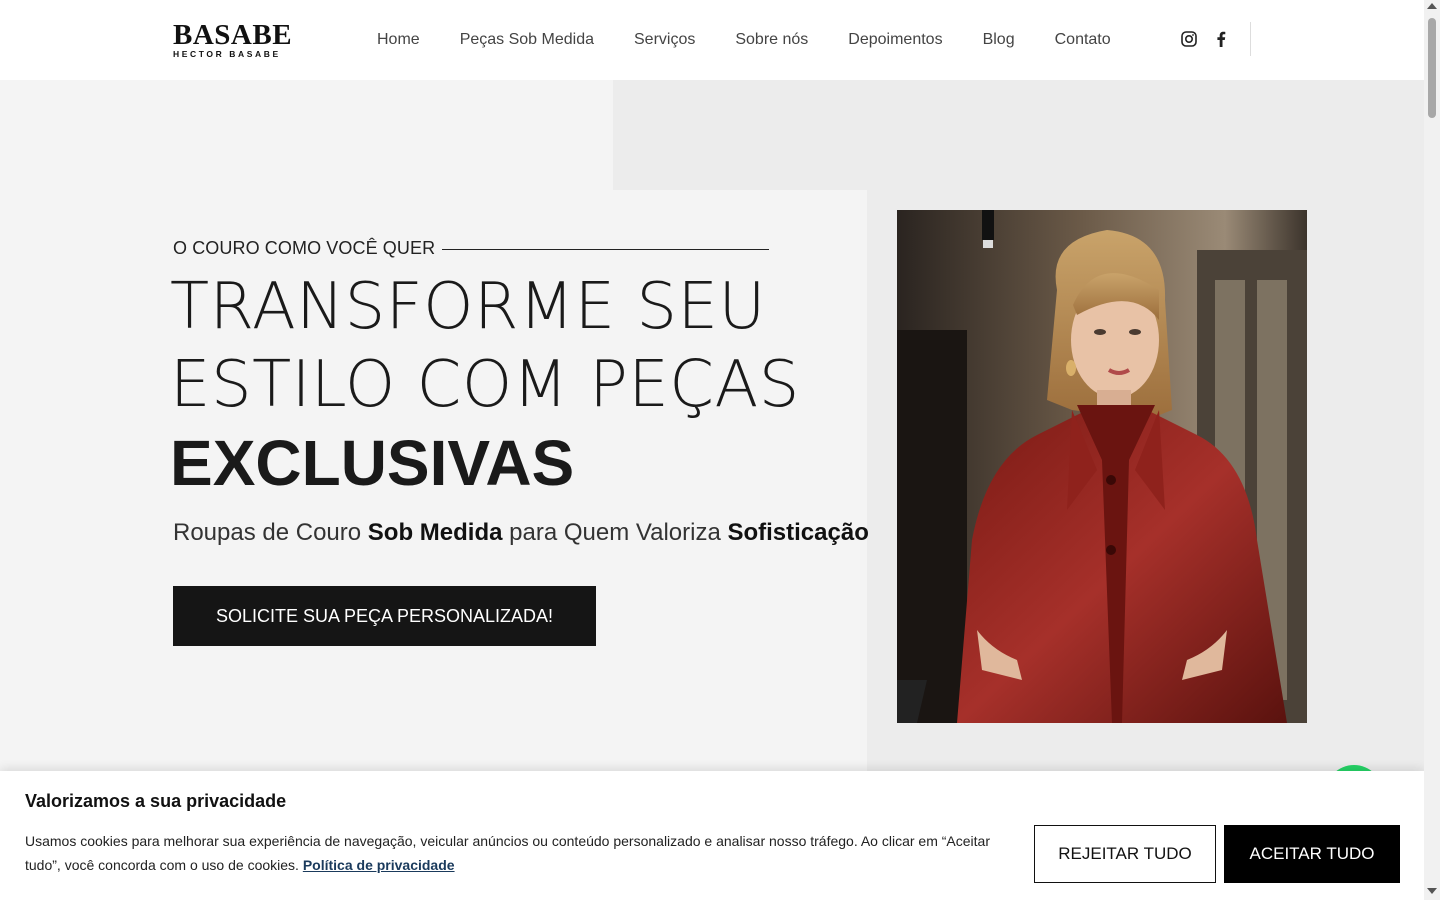 This screenshot has height=900, width=1440. What do you see at coordinates (372, 463) in the screenshot?
I see `headline-bold: EXCLUSIVAS` at bounding box center [372, 463].